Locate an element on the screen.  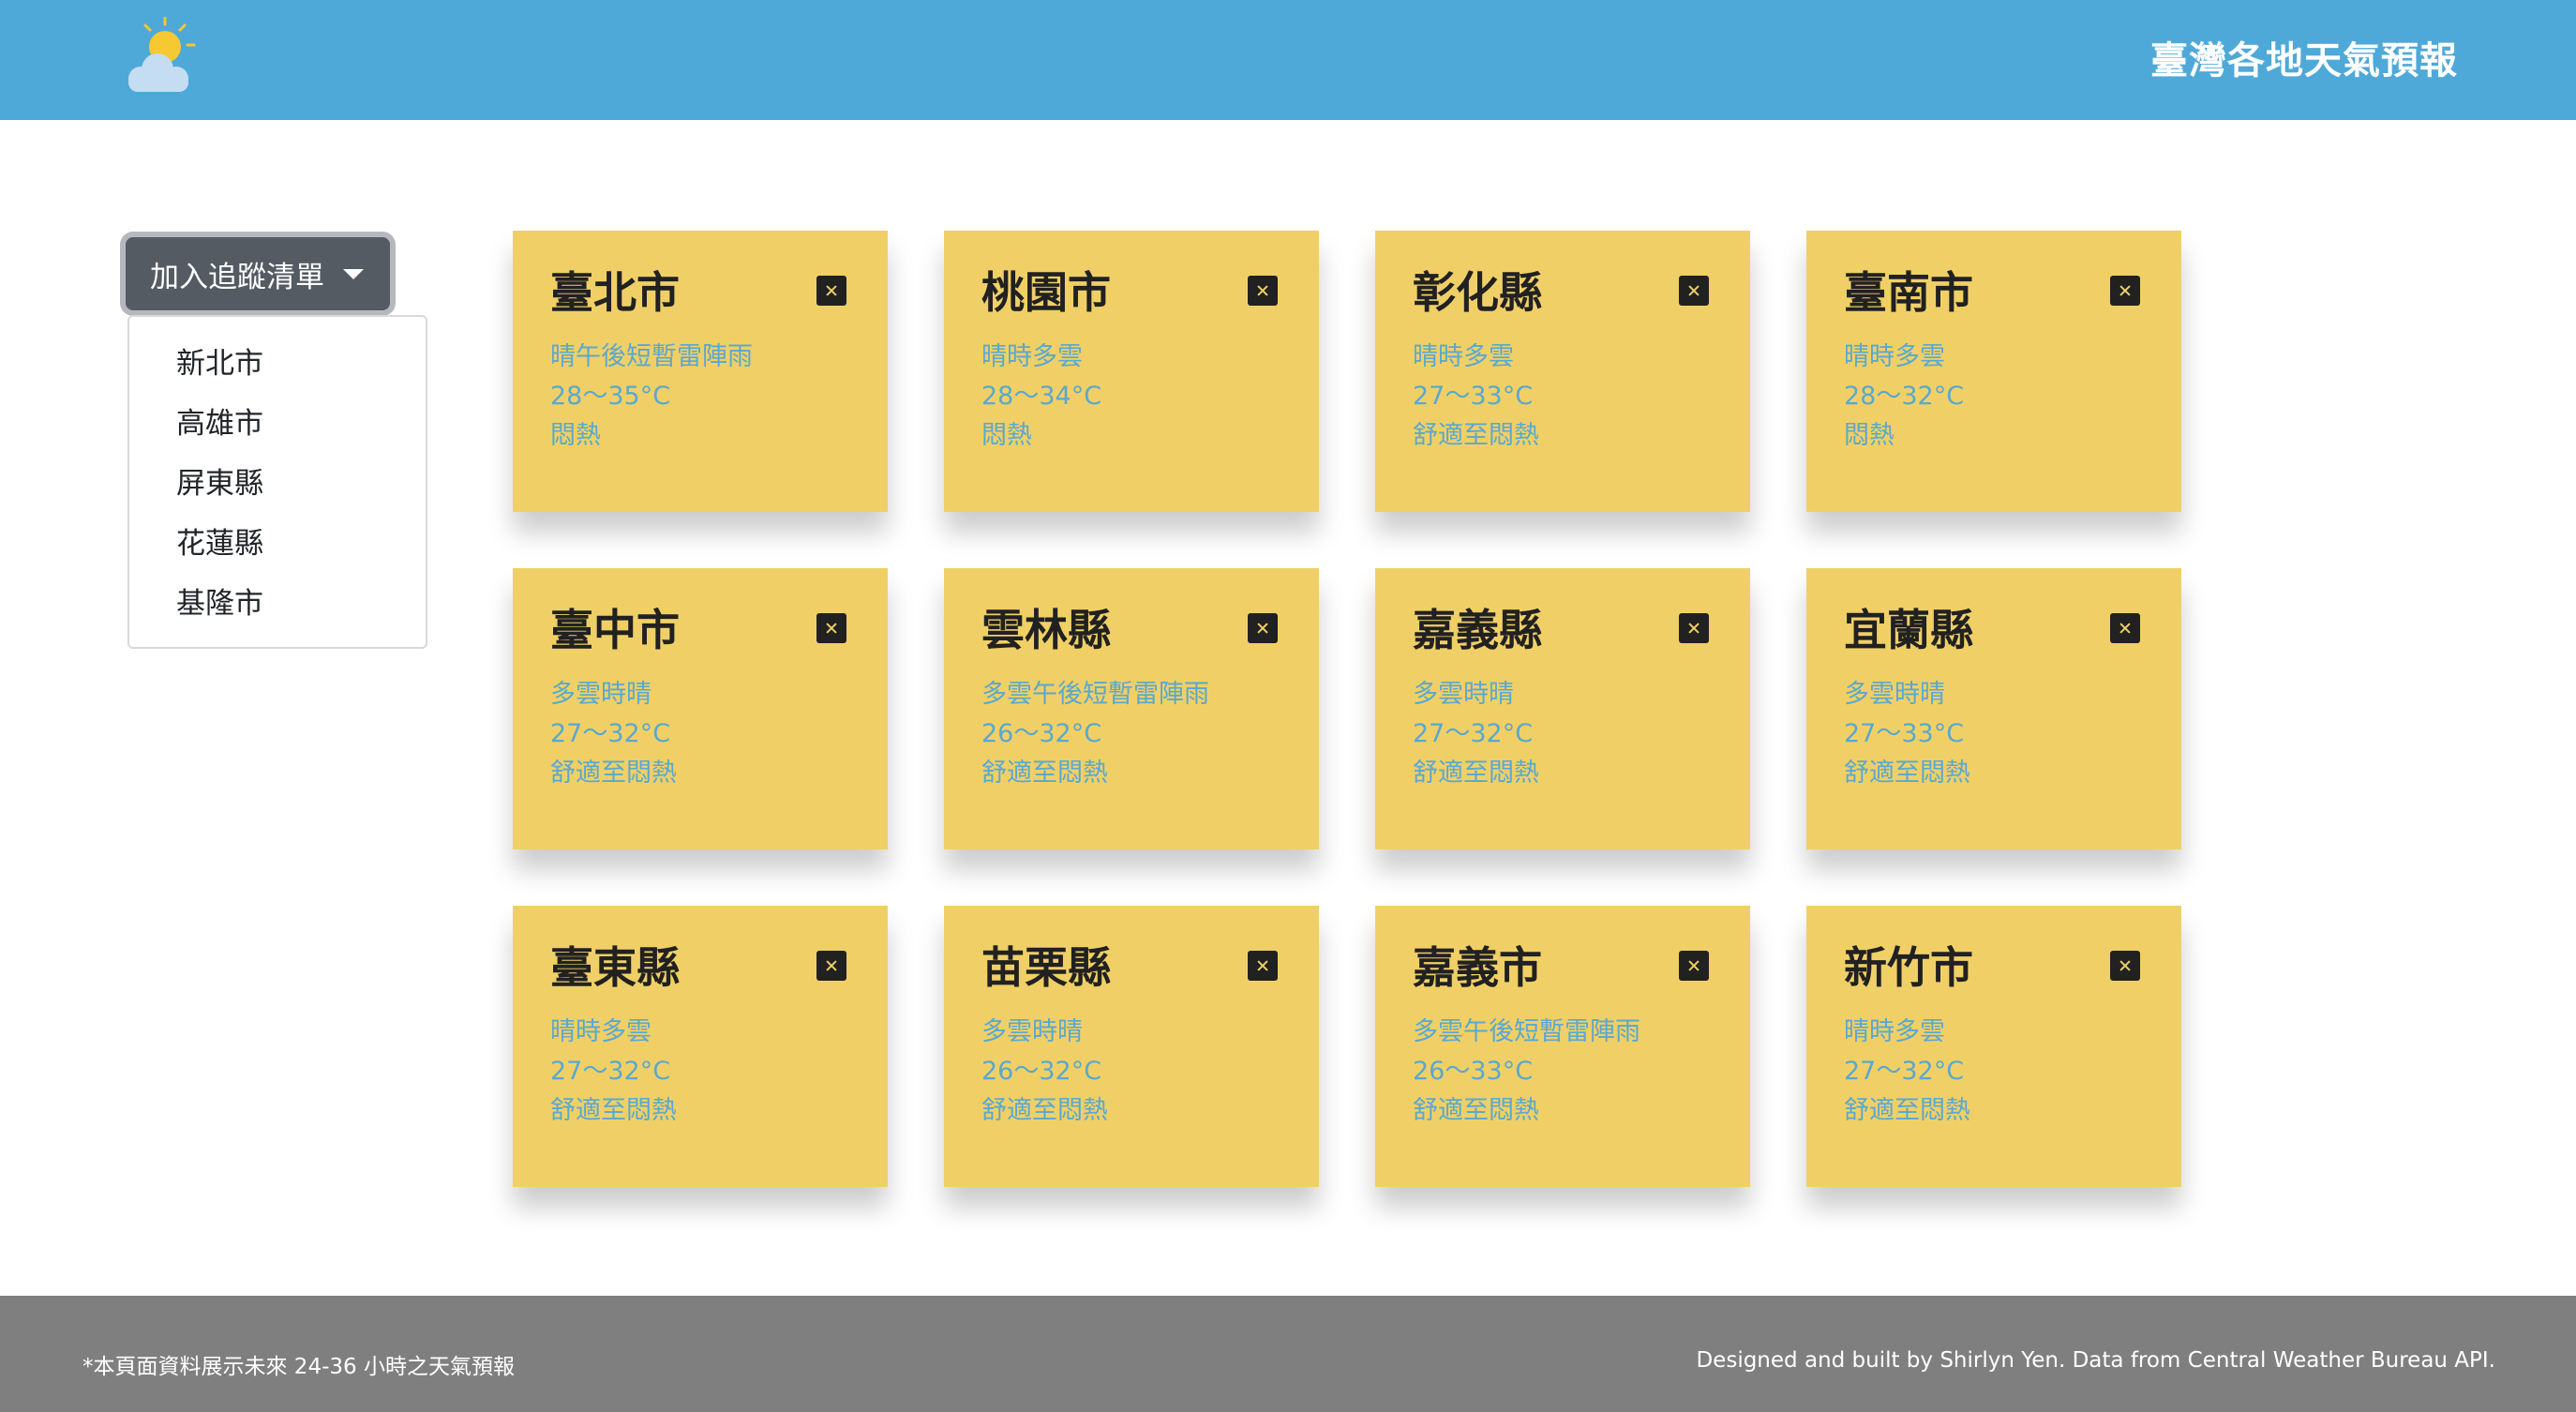
weather-card: 雲林縣 多雲午後短暫雷陣雨 26～32°C 舒適至悶熱 is located at coordinates (1131, 708).